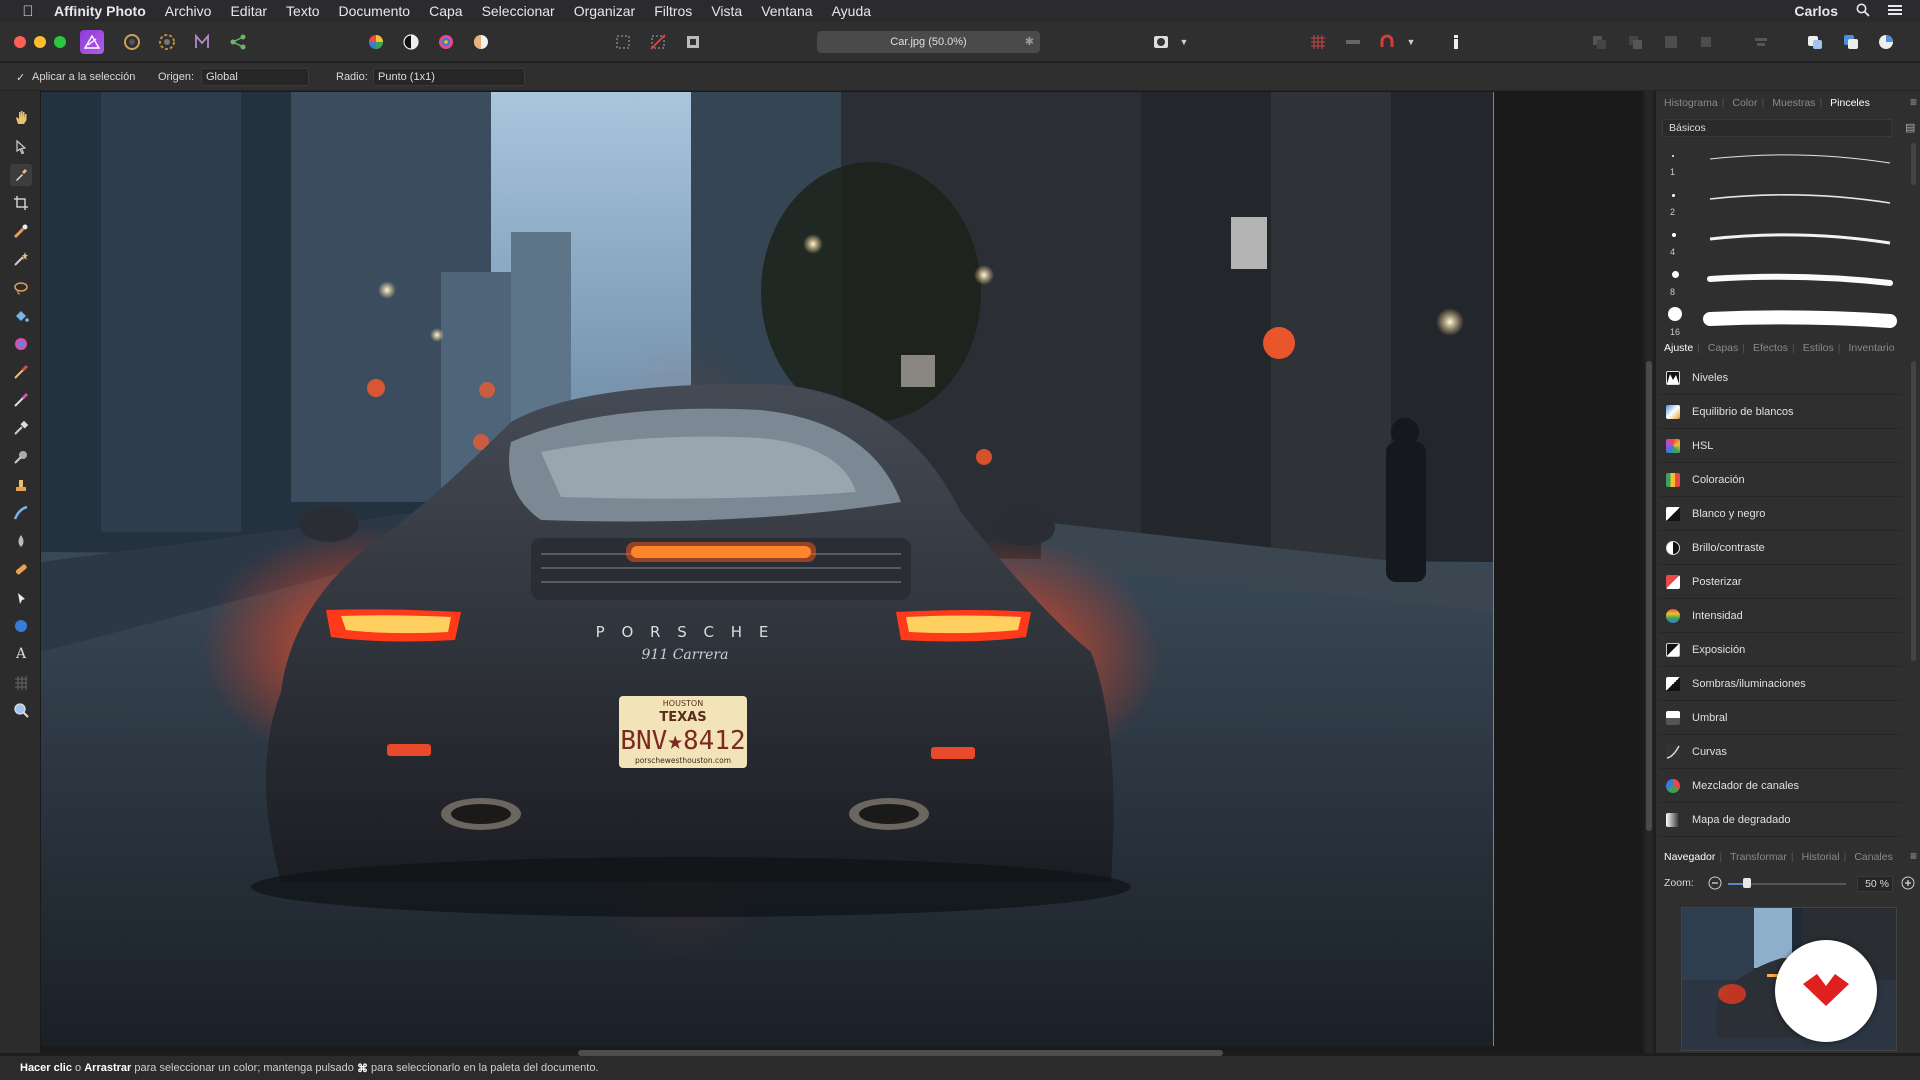 This screenshot has width=1920, height=1080. I want to click on erase-brush-tool-icon, so click(21, 428).